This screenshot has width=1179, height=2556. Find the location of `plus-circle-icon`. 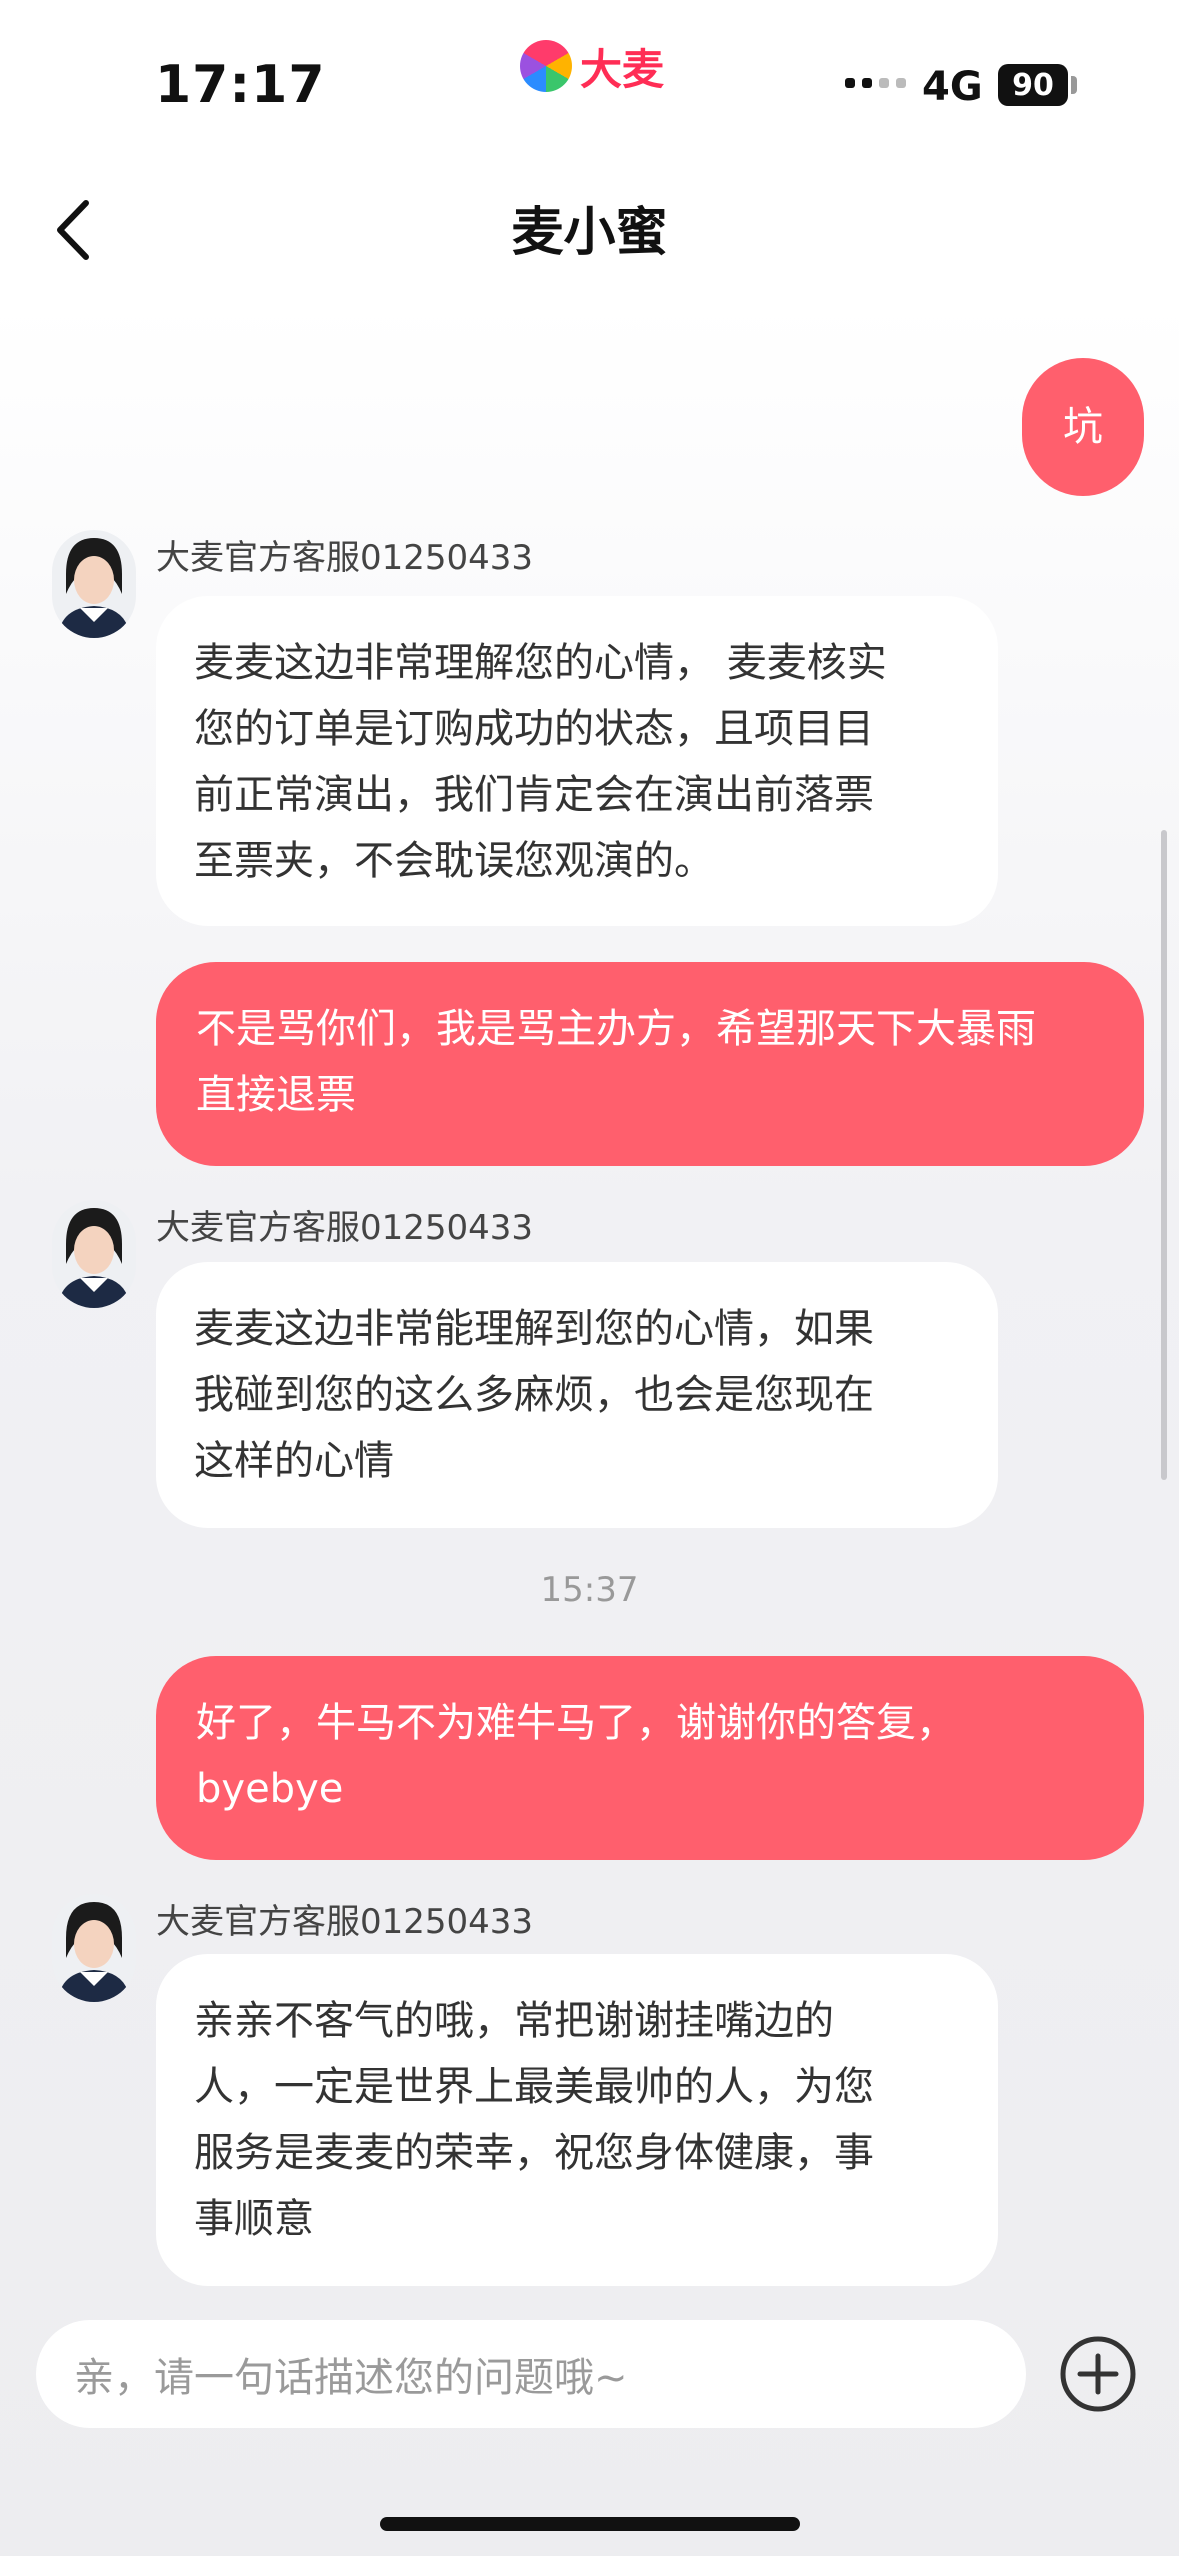

plus-circle-icon is located at coordinates (1098, 2374).